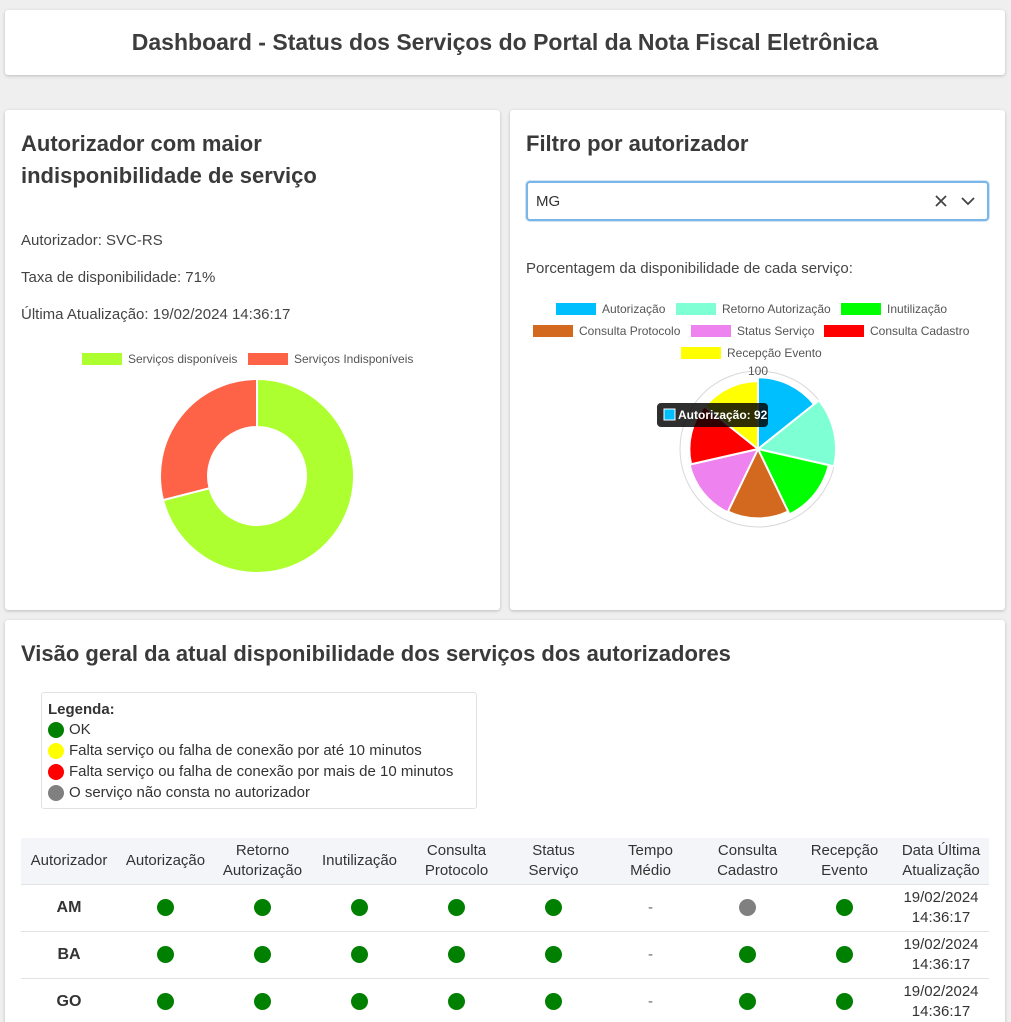 This screenshot has height=1022, width=1011. I want to click on authorizer-cell: AM, so click(69, 907).